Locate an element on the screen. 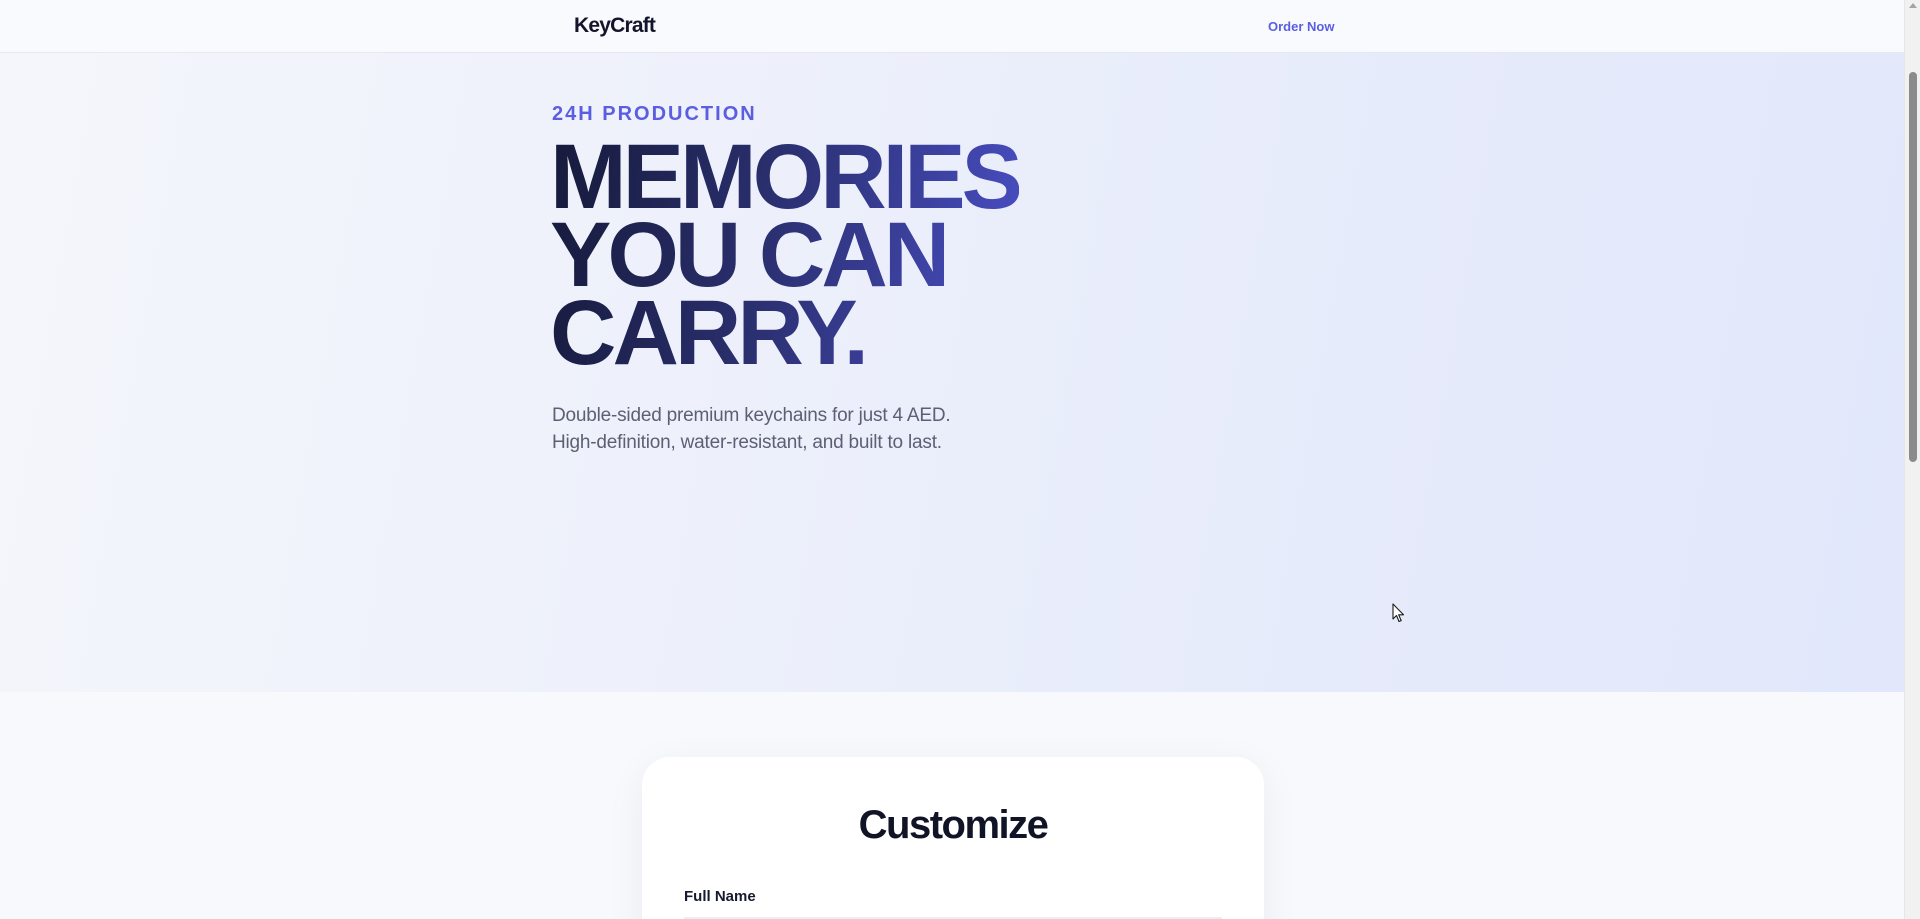 The image size is (1920, 919). full-name-label: Full Name is located at coordinates (720, 896).